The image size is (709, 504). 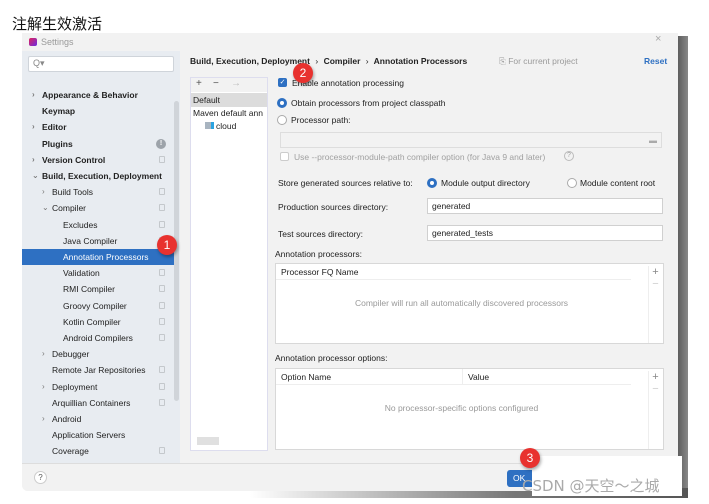 What do you see at coordinates (97, 435) in the screenshot?
I see `tree-item: Application Servers` at bounding box center [97, 435].